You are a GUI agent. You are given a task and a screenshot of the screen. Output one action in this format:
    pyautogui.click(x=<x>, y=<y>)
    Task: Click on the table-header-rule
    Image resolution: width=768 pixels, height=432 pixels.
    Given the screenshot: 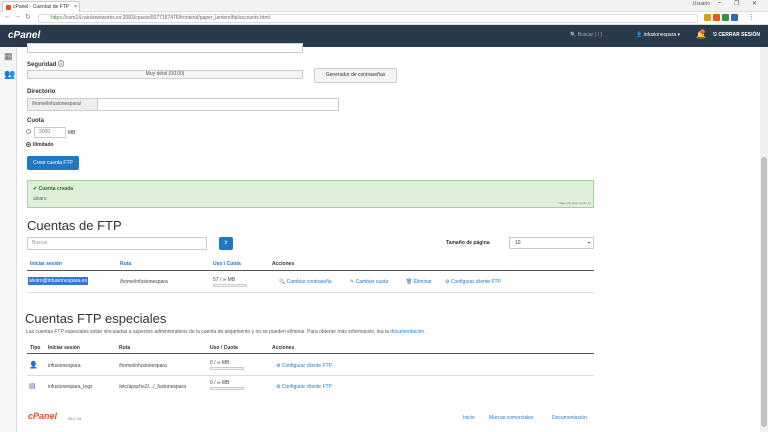 What is the action you would take?
    pyautogui.click(x=310, y=270)
    